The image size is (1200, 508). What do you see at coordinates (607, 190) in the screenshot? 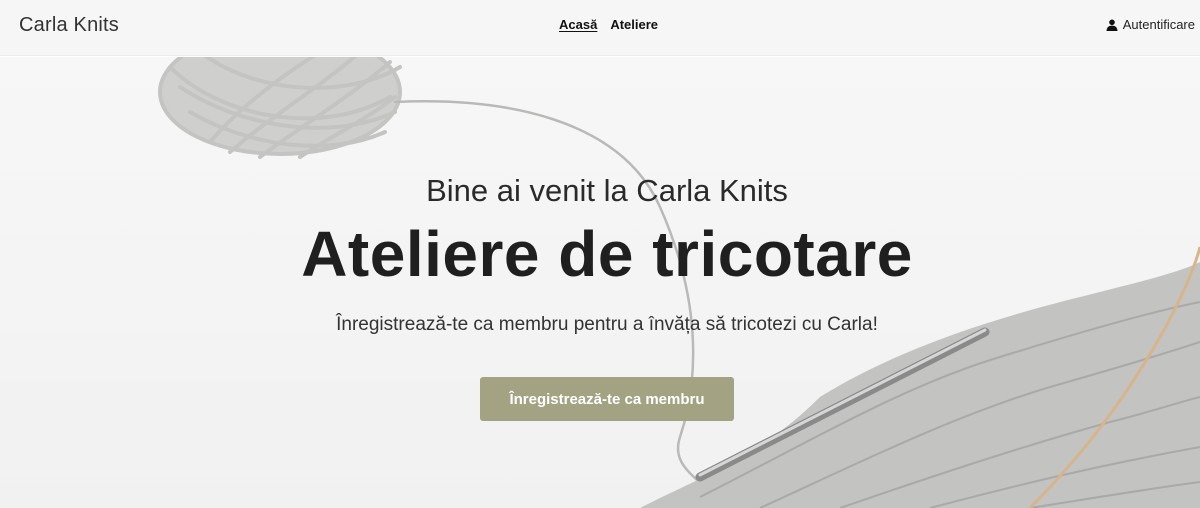
I see `hero-subtitle: Bine ai venit la Carla Knits` at bounding box center [607, 190].